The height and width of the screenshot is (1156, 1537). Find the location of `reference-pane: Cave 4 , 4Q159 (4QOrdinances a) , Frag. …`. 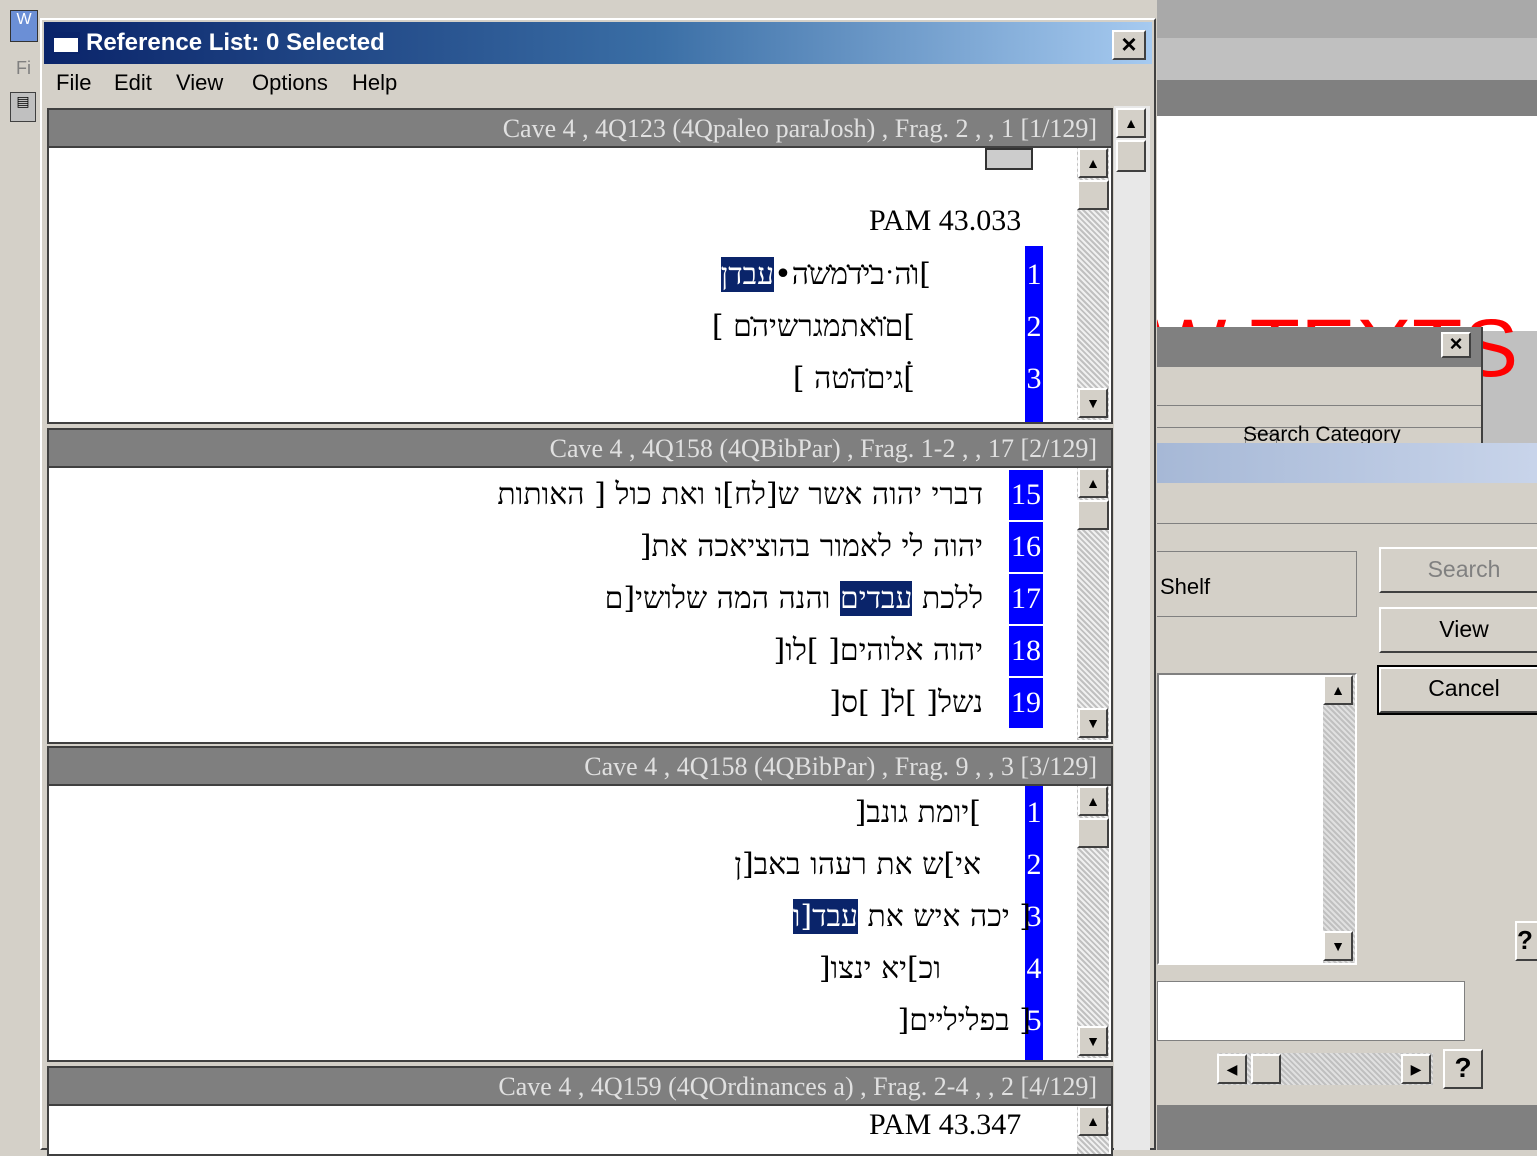

reference-pane: Cave 4 , 4Q159 (4QOrdinances a) , Frag. … is located at coordinates (580, 1111).